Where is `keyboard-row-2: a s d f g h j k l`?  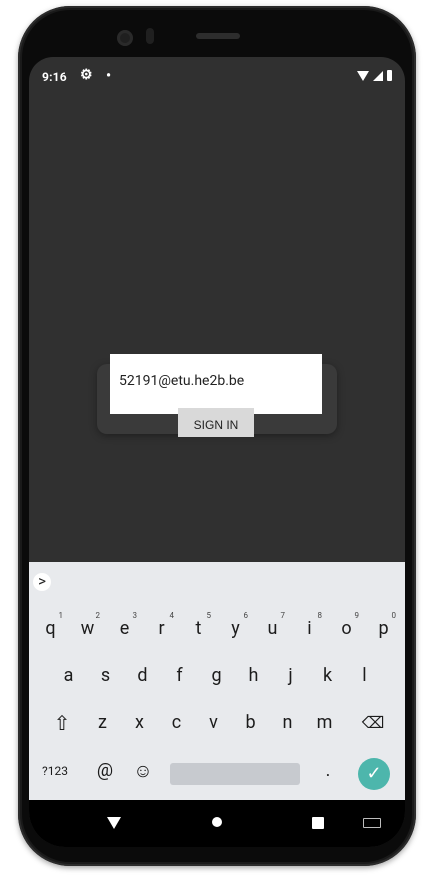
keyboard-row-2: a s d f g h j k l is located at coordinates (217, 676).